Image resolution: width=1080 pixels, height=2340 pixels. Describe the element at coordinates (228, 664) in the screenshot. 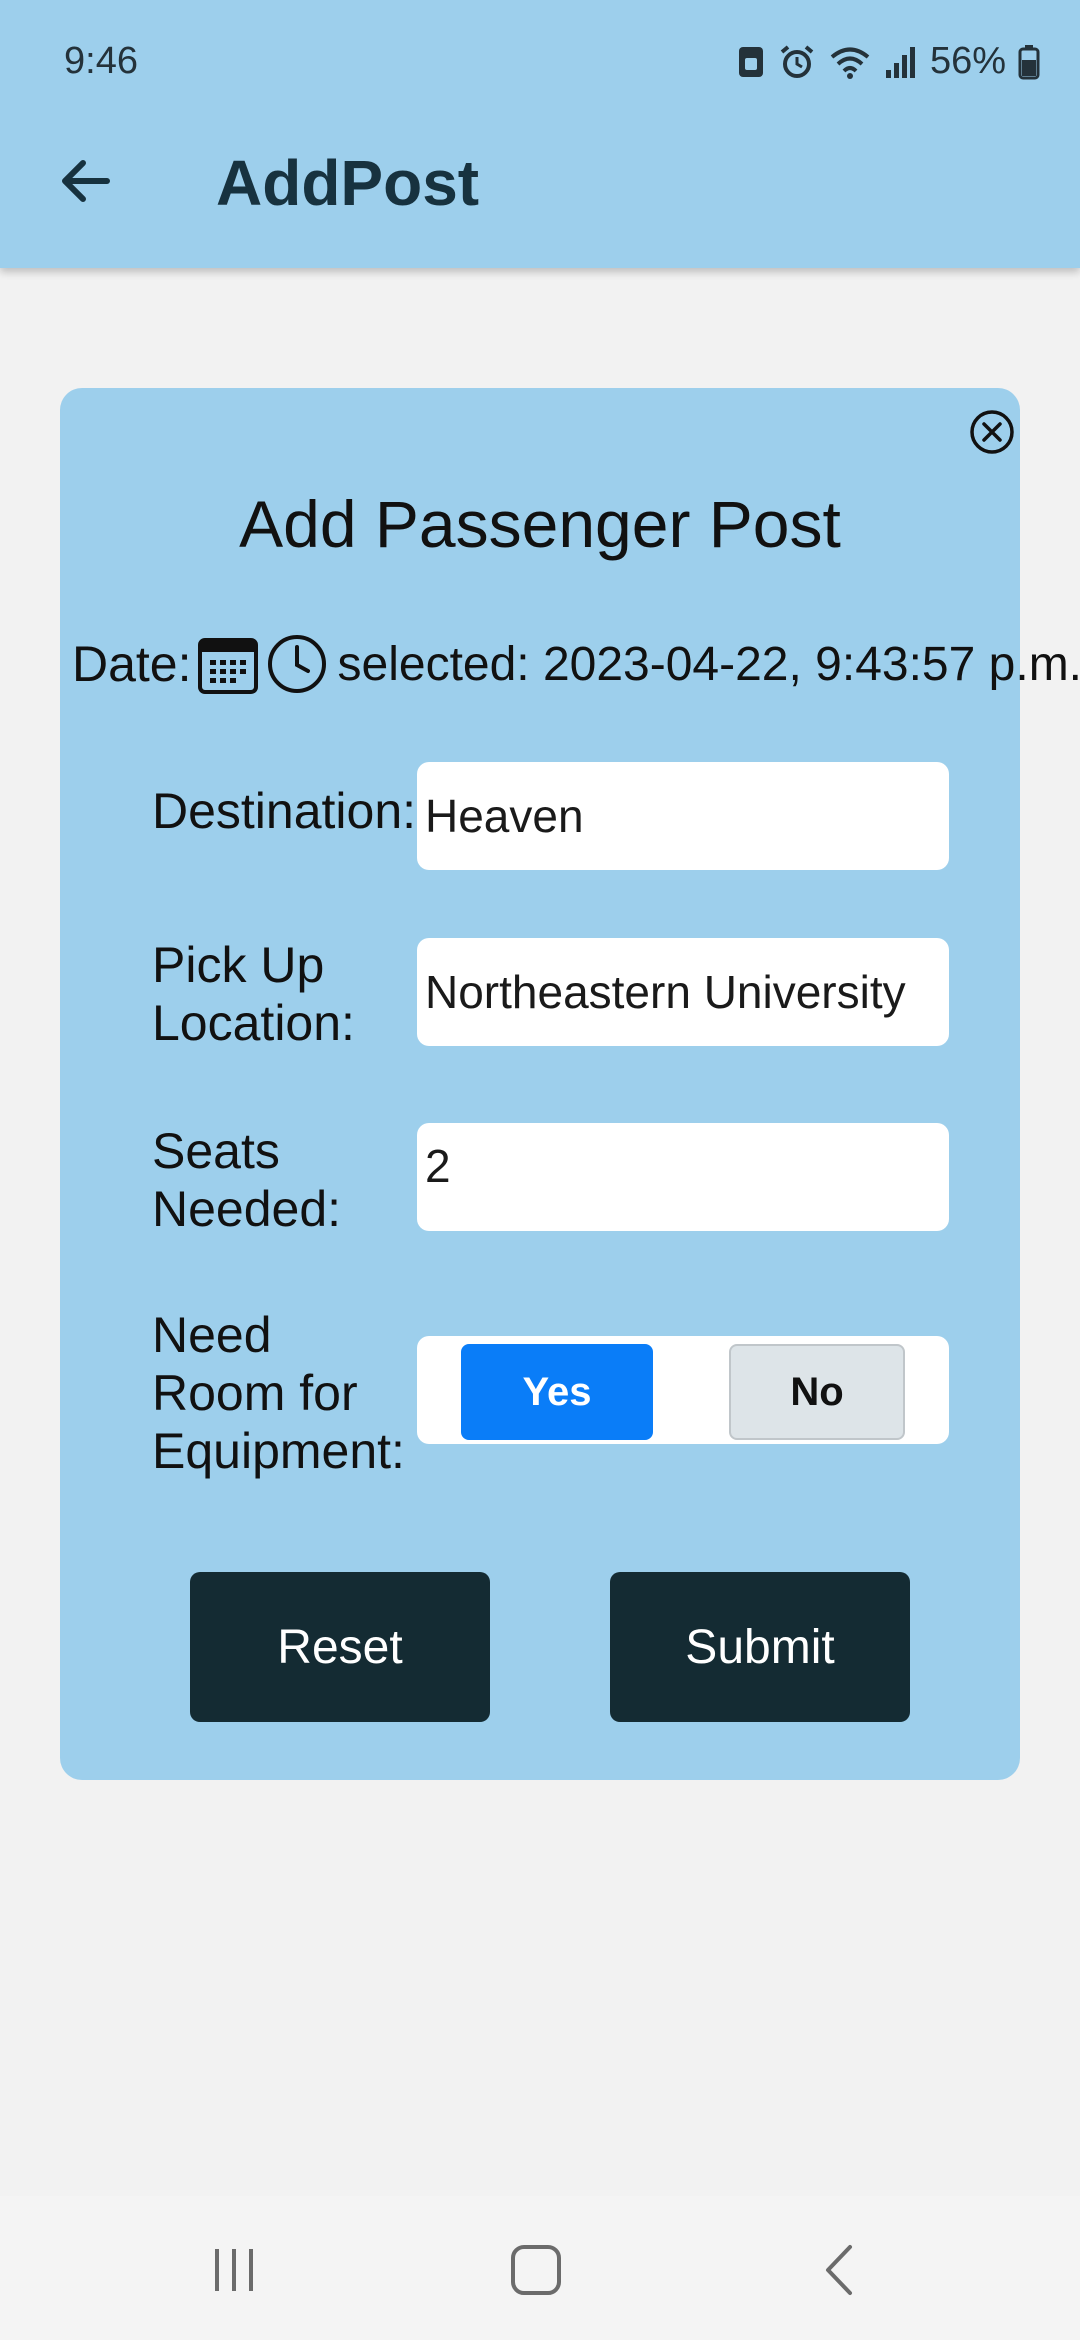

I see `calendar-icon` at that location.